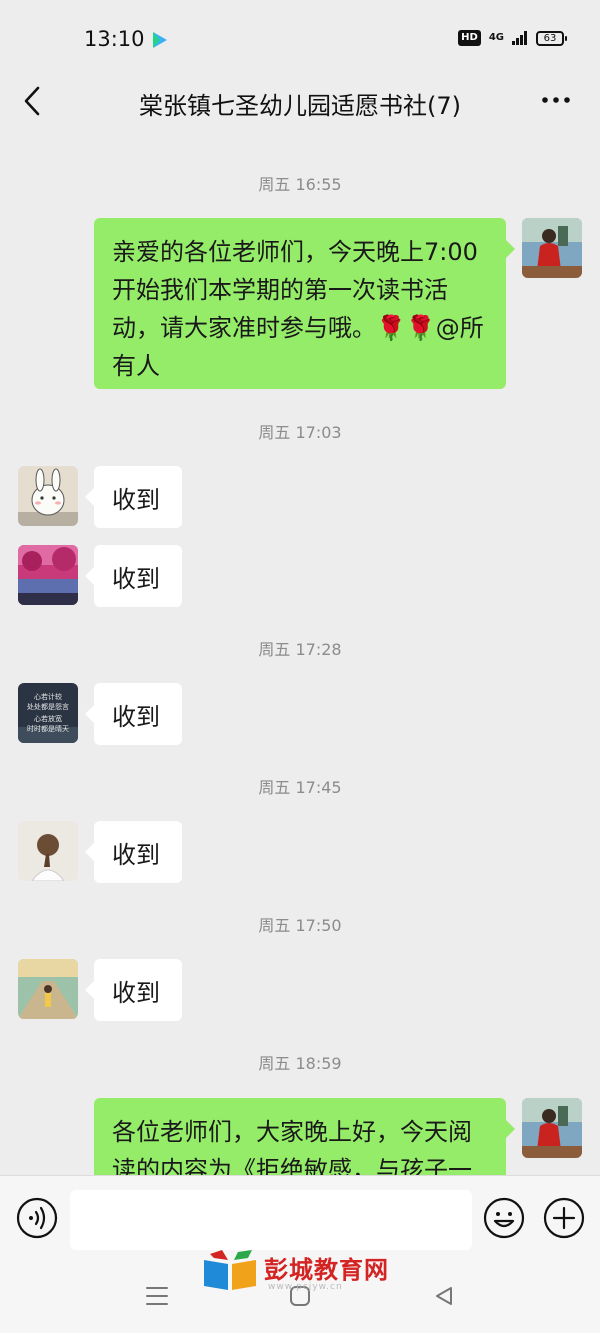 The height and width of the screenshot is (1333, 600). Describe the element at coordinates (157, 1296) in the screenshot. I see `menu-icon` at that location.